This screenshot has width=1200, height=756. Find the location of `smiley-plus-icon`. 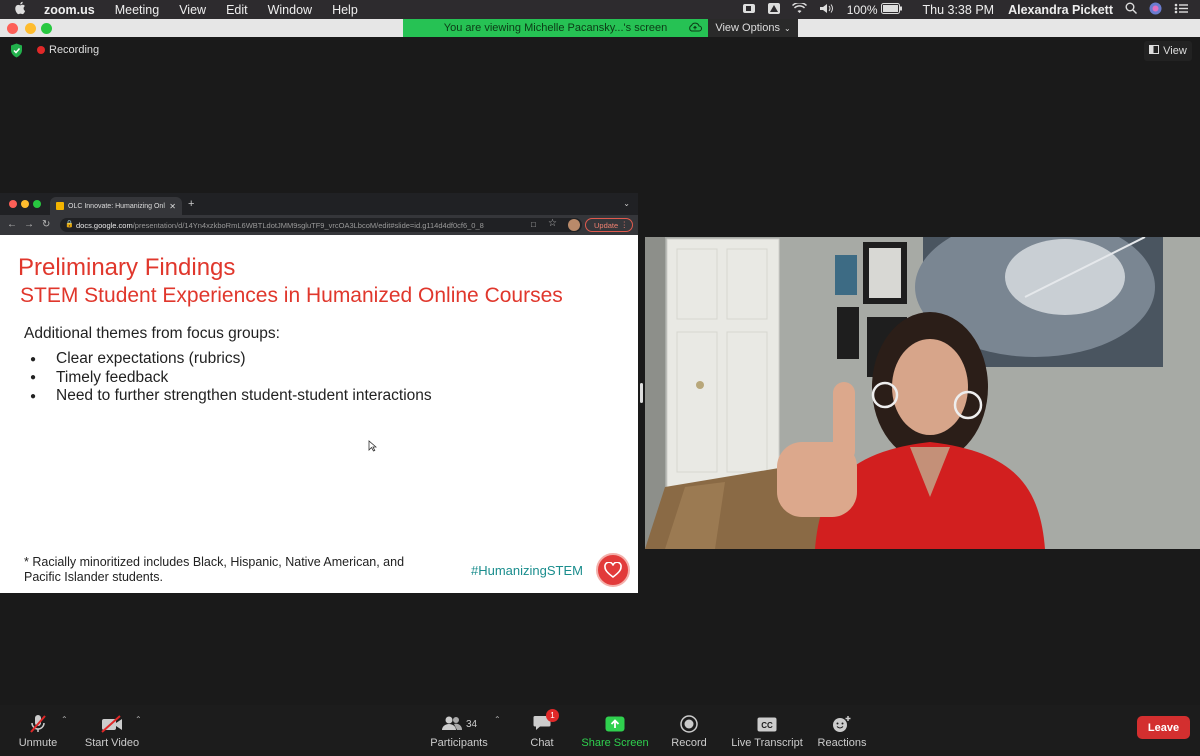

smiley-plus-icon is located at coordinates (842, 724).